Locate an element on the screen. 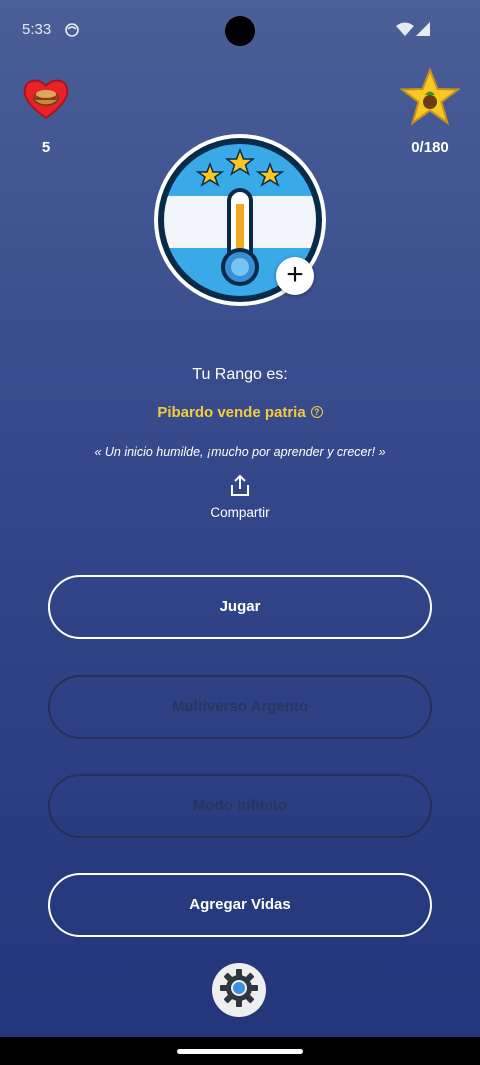 This screenshot has height=1065, width=480. star-icon is located at coordinates (430, 98).